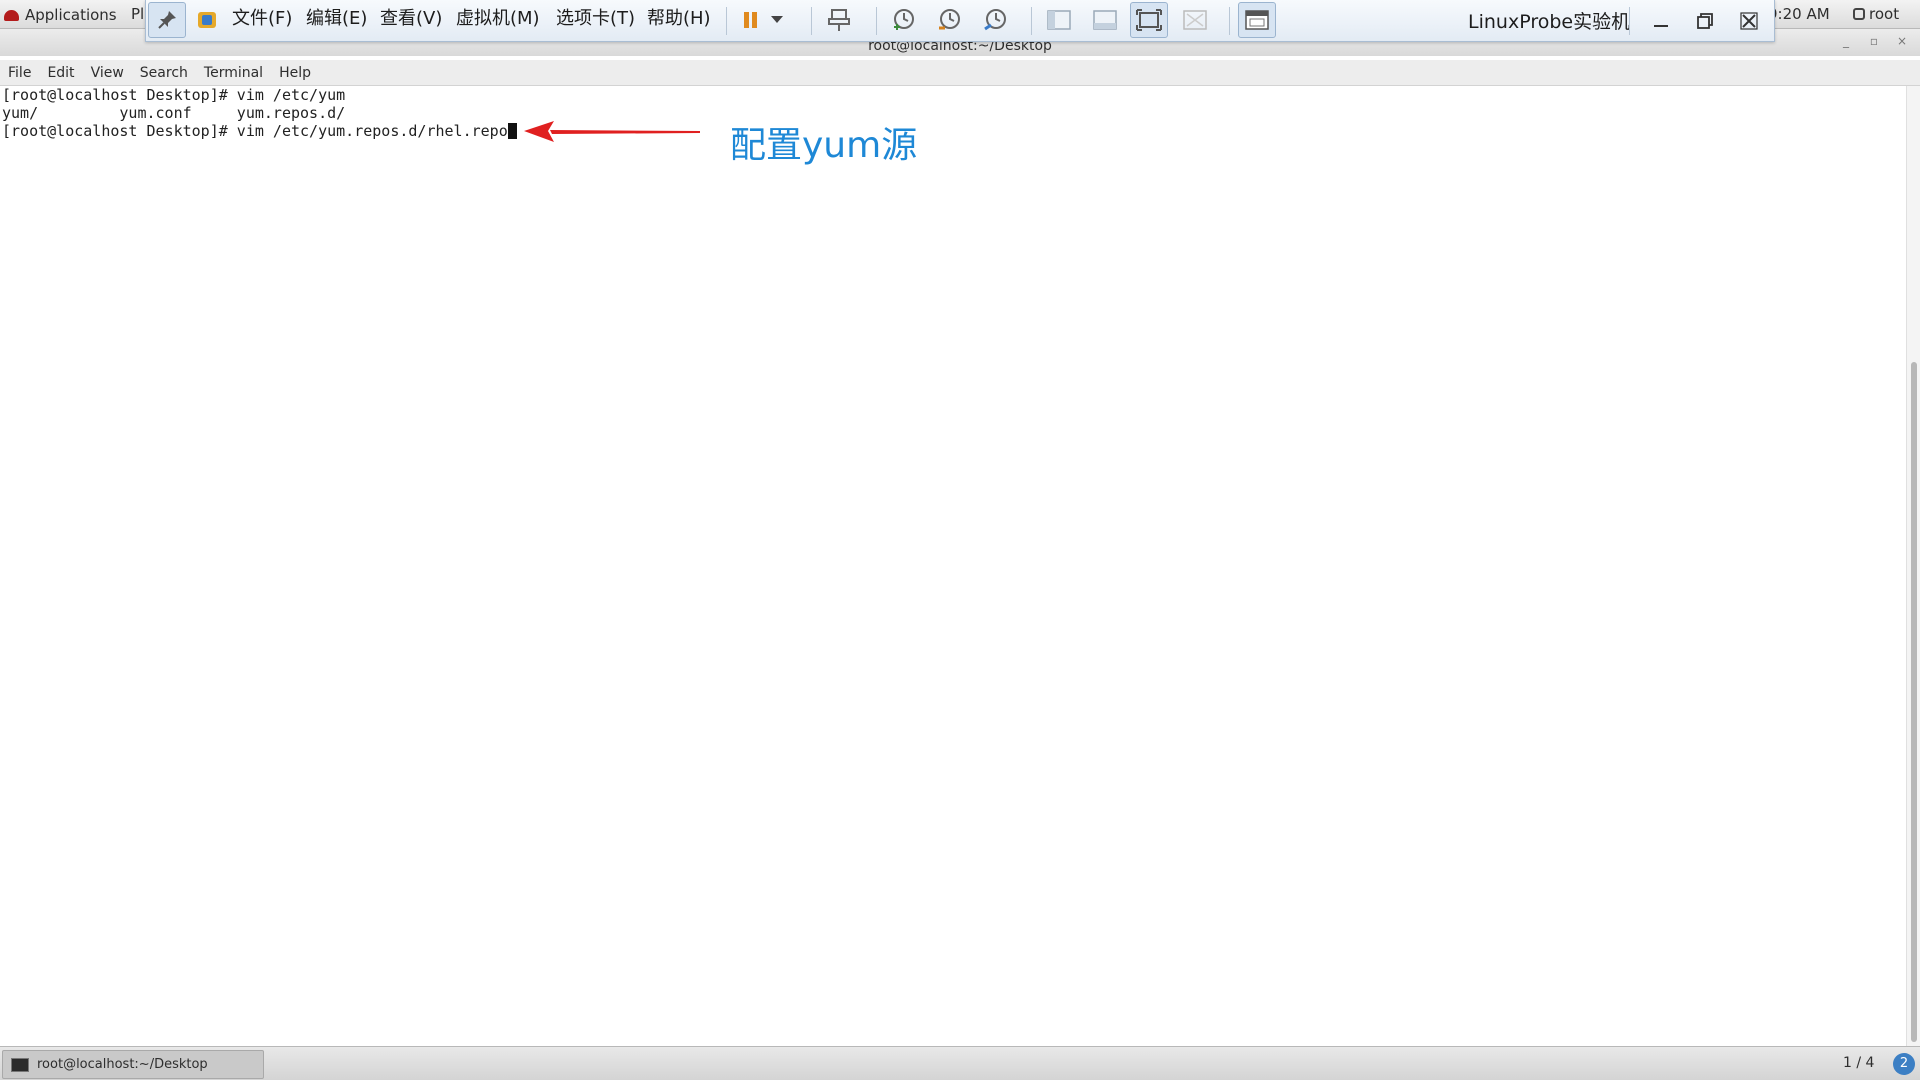  I want to click on terminal-menu-view: View, so click(107, 73).